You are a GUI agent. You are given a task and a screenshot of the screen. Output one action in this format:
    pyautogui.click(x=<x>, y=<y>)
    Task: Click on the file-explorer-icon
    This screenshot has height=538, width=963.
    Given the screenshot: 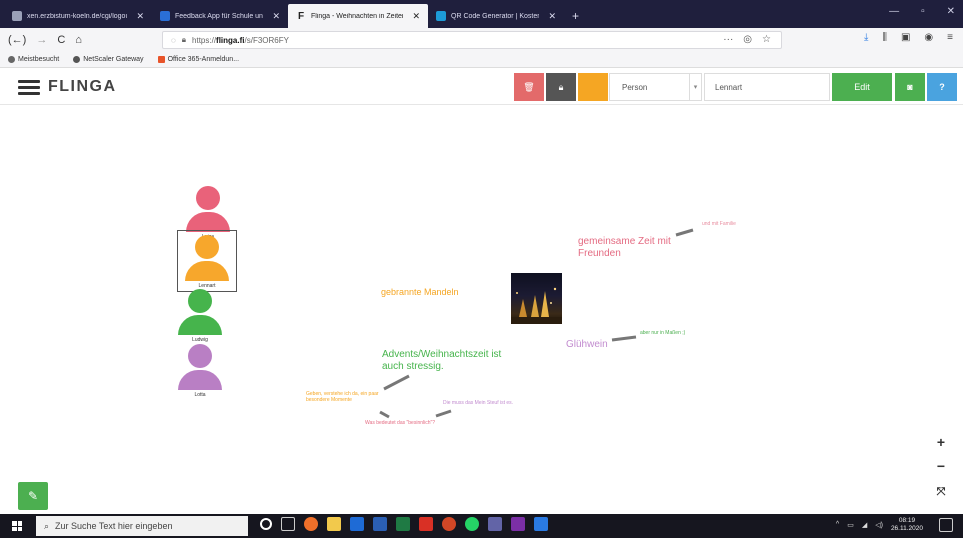 What is the action you would take?
    pyautogui.click(x=334, y=524)
    